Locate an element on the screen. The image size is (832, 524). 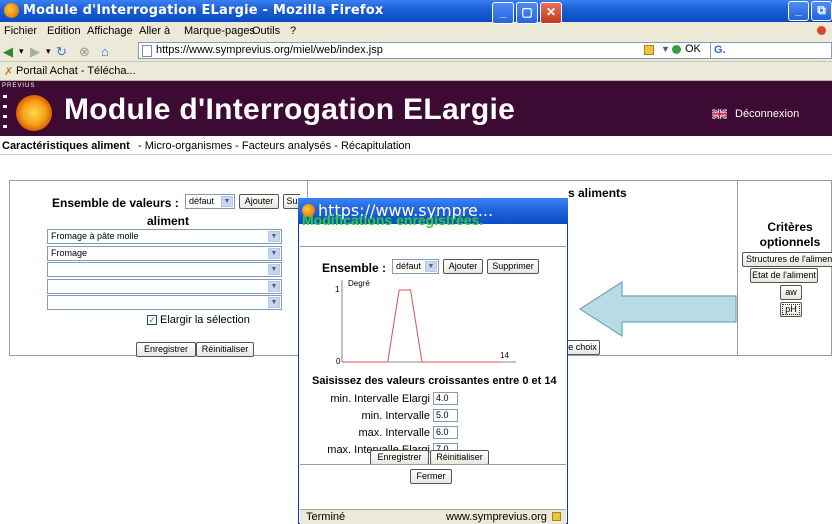
field-label-min-elargi: min. Intervalle Elargi is located at coordinates (380, 399).